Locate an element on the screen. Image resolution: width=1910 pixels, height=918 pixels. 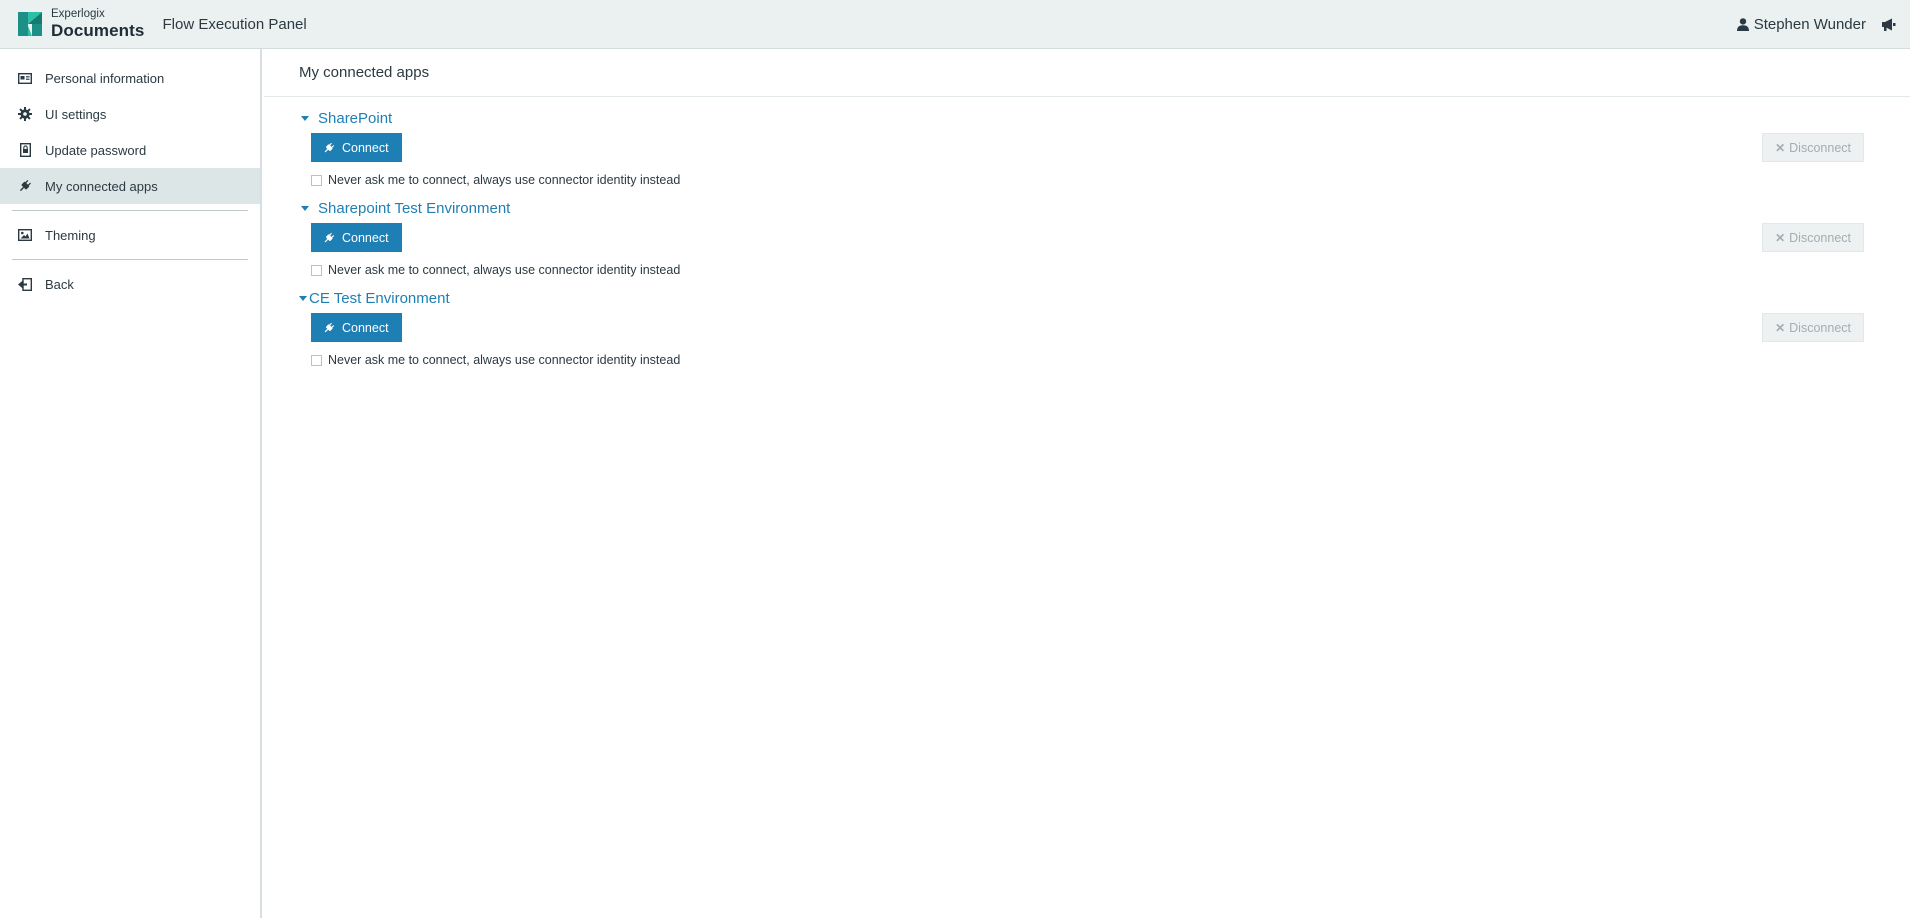
page-title-bar: My connected apps is located at coordinates (1087, 73).